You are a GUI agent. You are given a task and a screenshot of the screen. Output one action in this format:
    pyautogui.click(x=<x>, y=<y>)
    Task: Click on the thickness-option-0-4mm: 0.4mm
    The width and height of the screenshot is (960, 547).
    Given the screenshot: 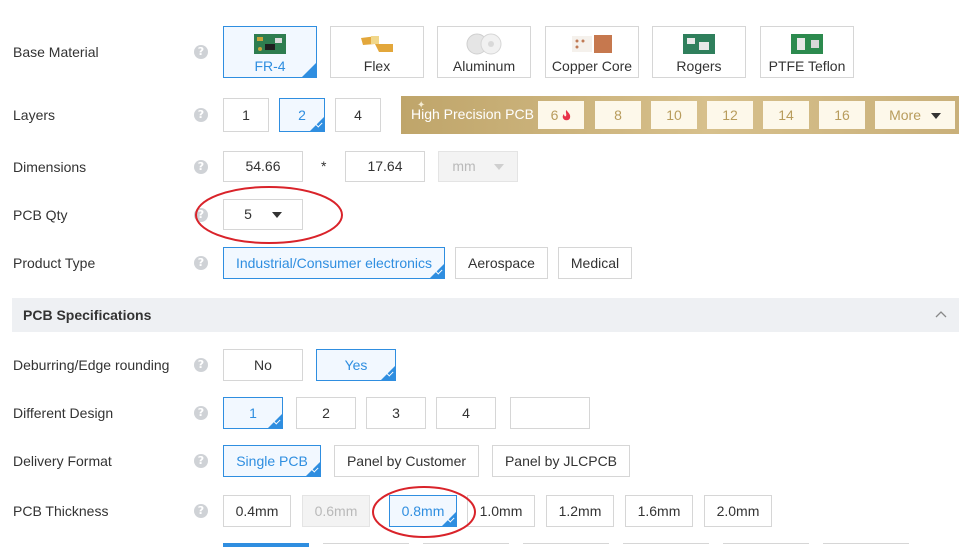 What is the action you would take?
    pyautogui.click(x=257, y=511)
    